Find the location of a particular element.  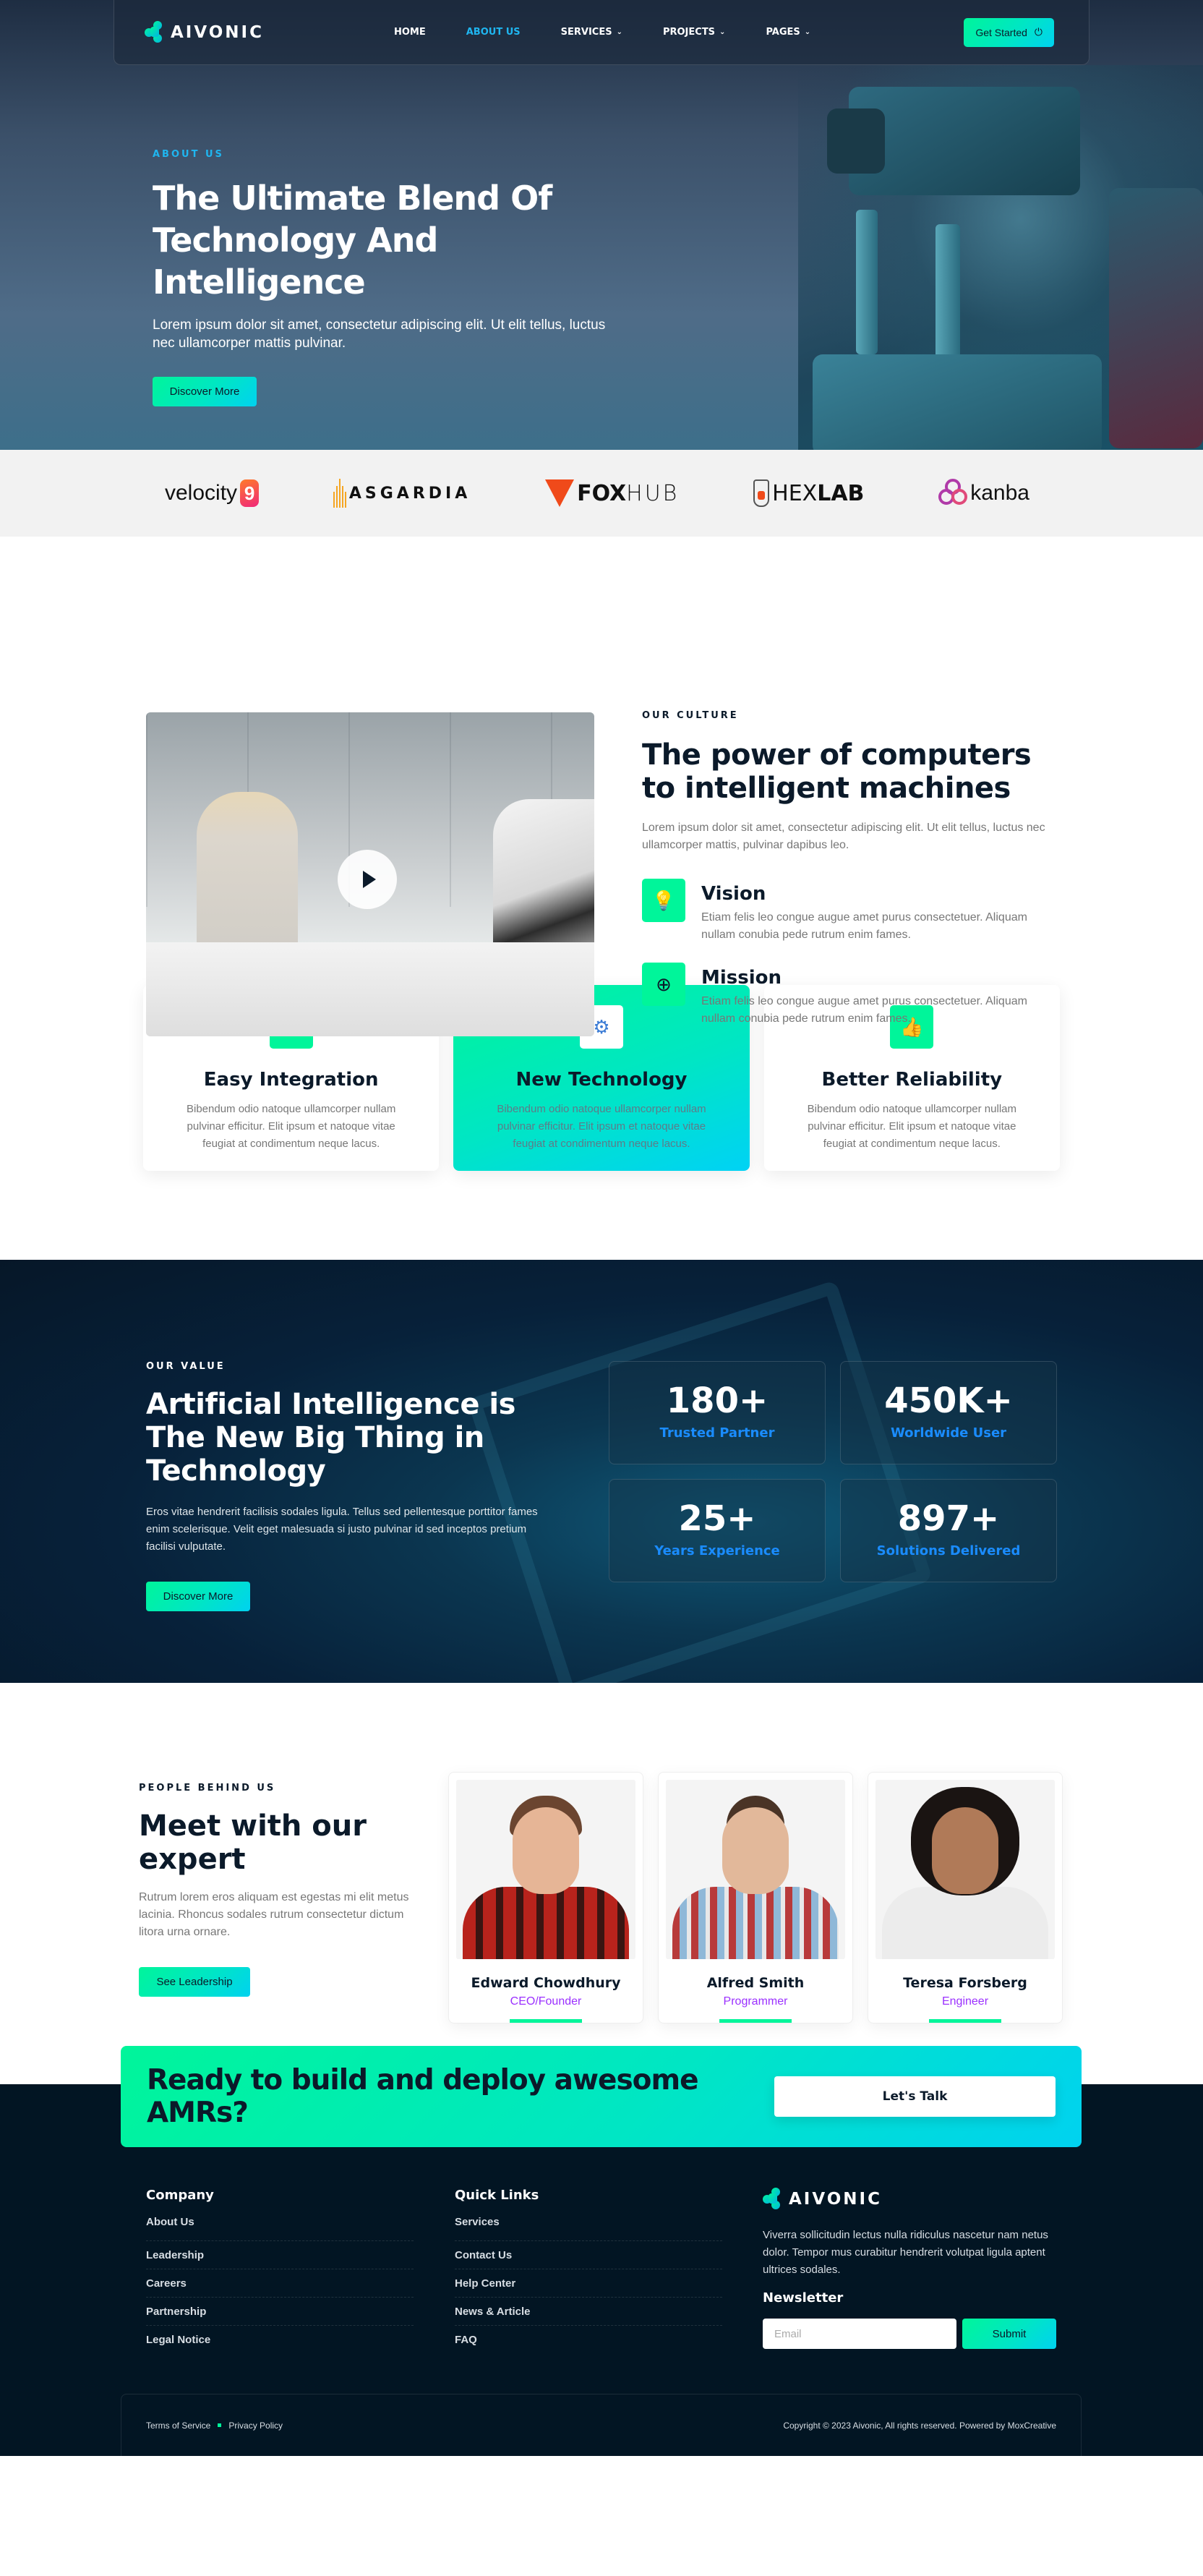

member-role: CEO/Founder is located at coordinates (546, 2002).